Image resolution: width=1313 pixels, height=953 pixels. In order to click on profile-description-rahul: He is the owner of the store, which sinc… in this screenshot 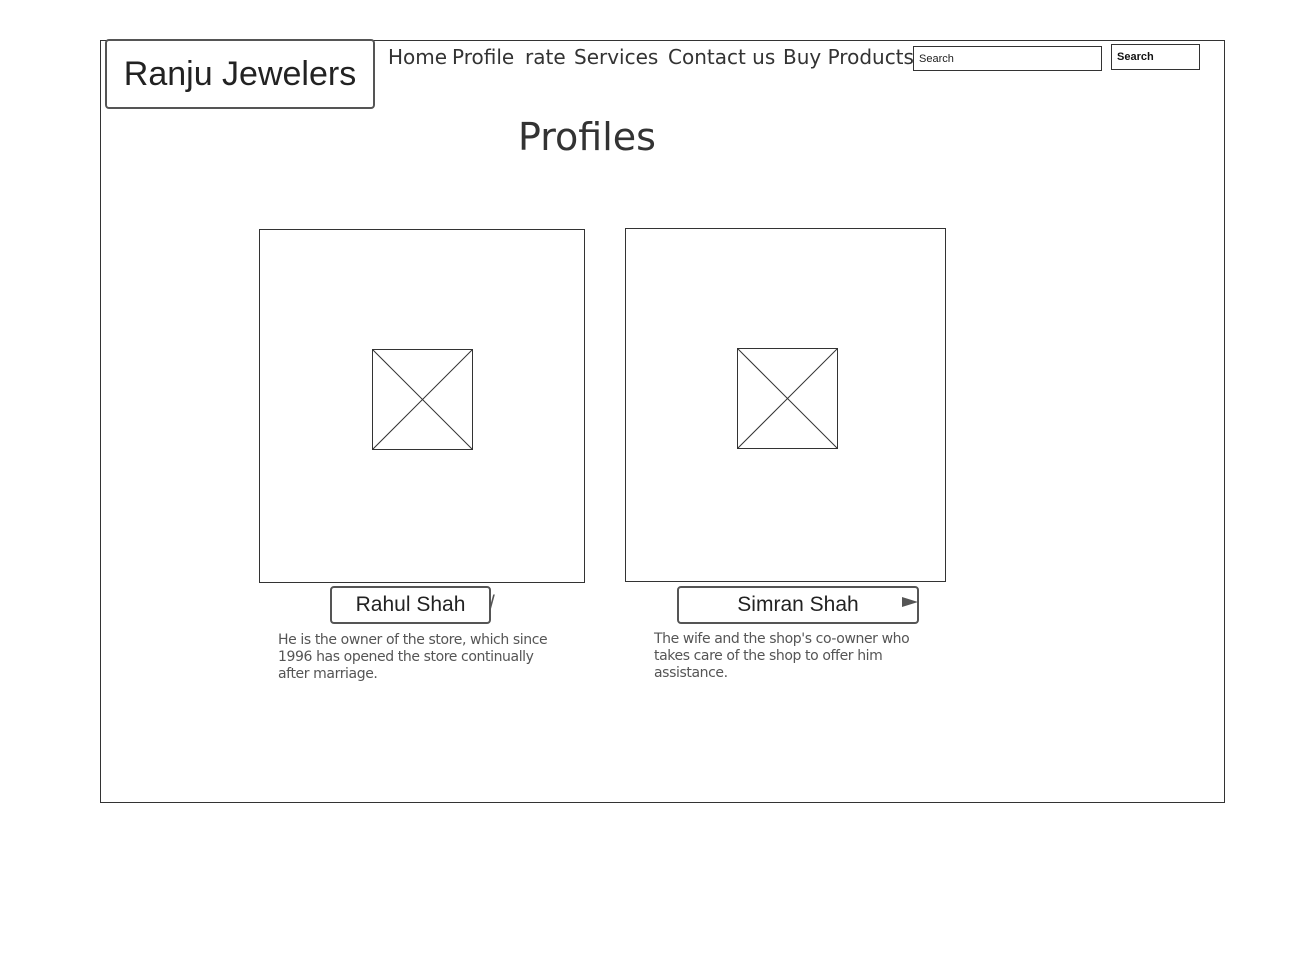, I will do `click(428, 657)`.